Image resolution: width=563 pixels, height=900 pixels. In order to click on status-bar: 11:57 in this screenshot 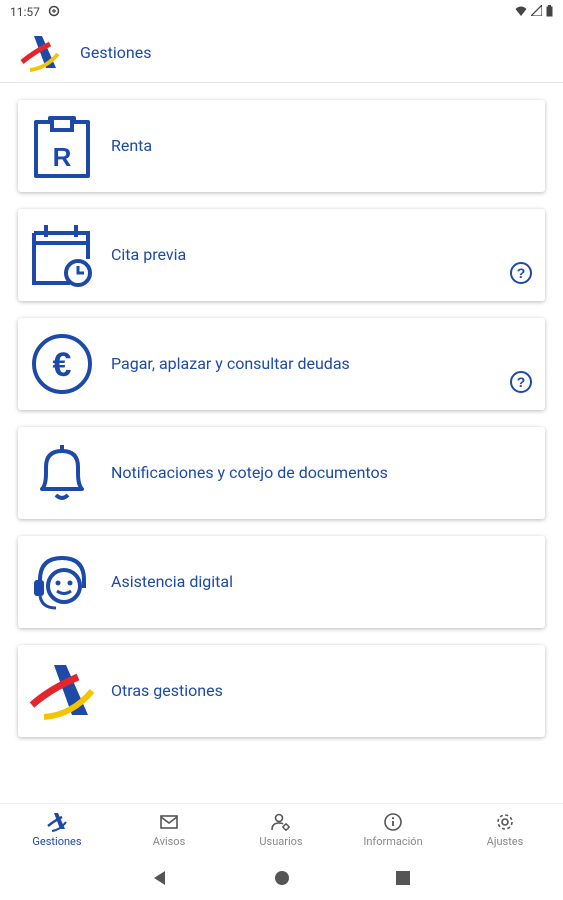, I will do `click(281, 12)`.